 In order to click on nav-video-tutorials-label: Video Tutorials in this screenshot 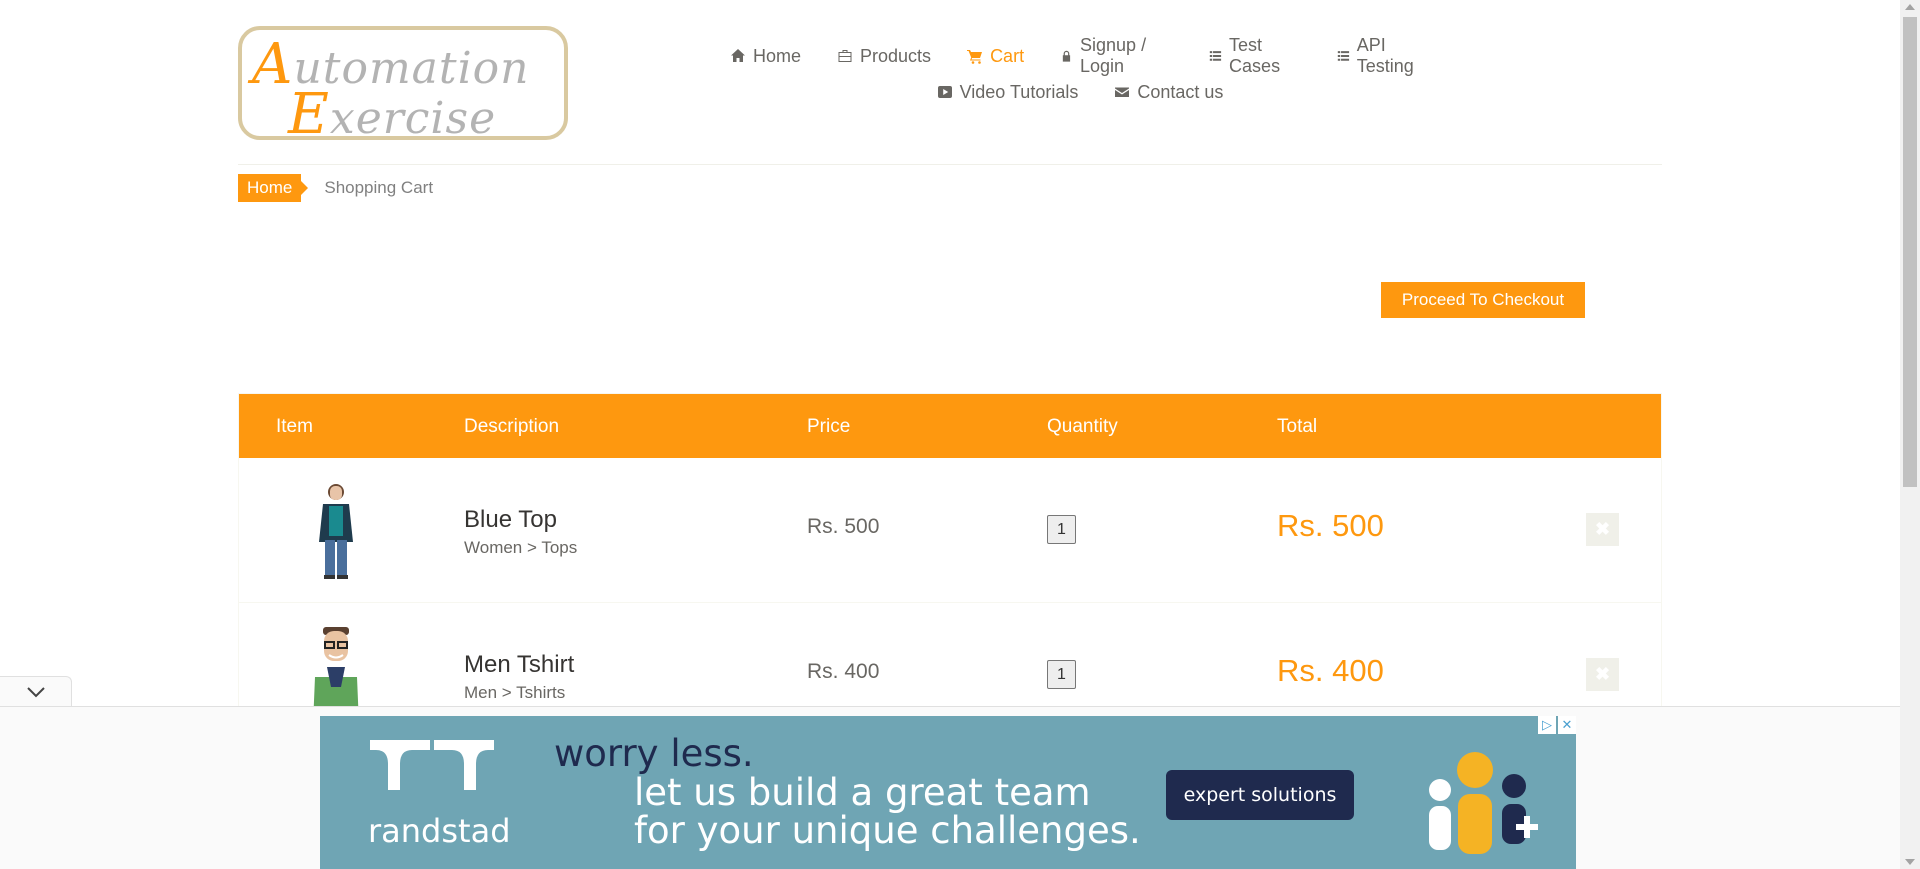, I will do `click(1019, 91)`.